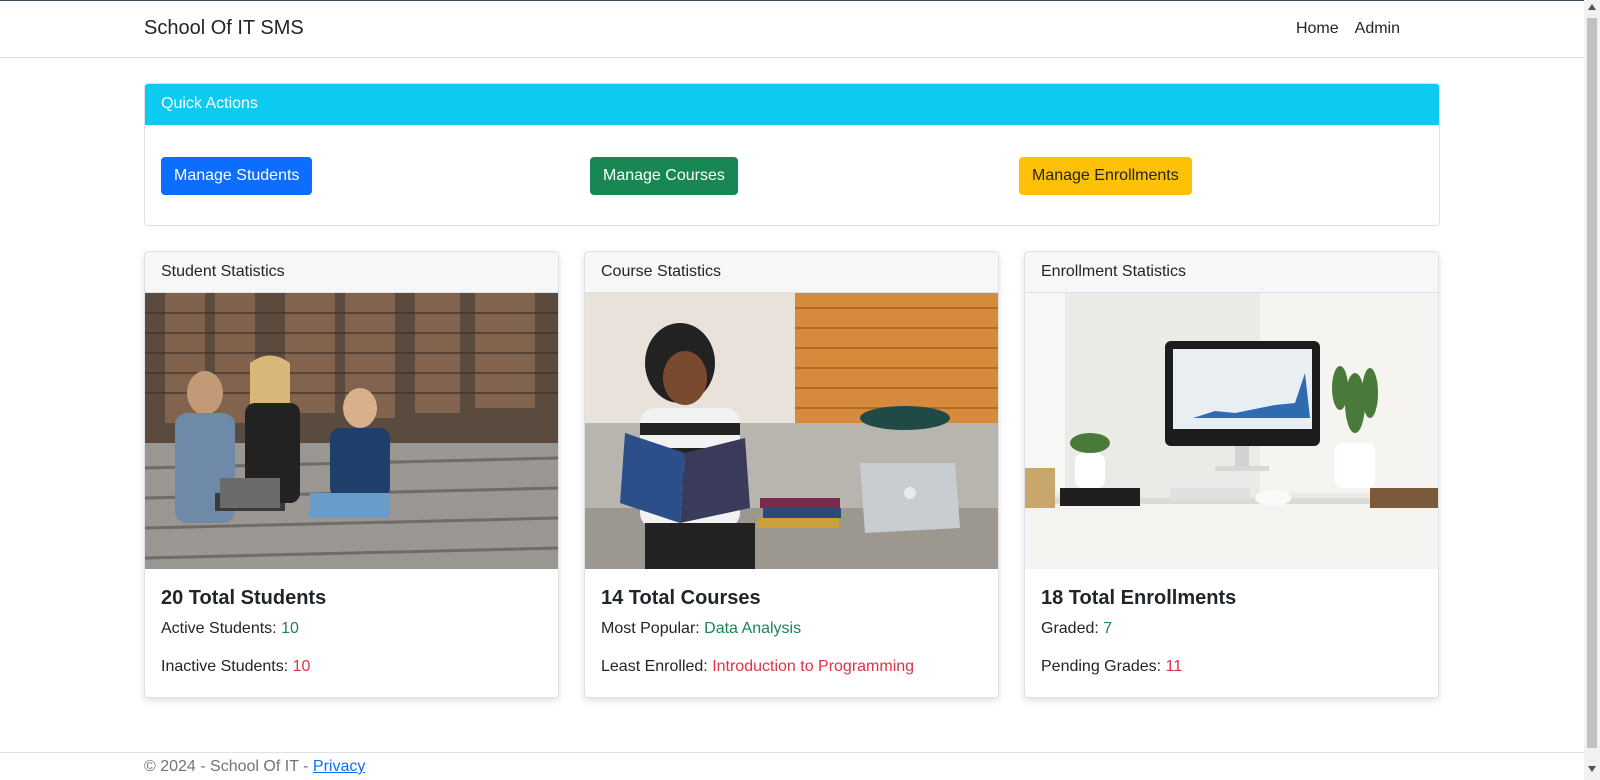 Image resolution: width=1600 pixels, height=780 pixels. Describe the element at coordinates (351, 629) in the screenshot. I see `active-students-line: Active Students: 10` at that location.